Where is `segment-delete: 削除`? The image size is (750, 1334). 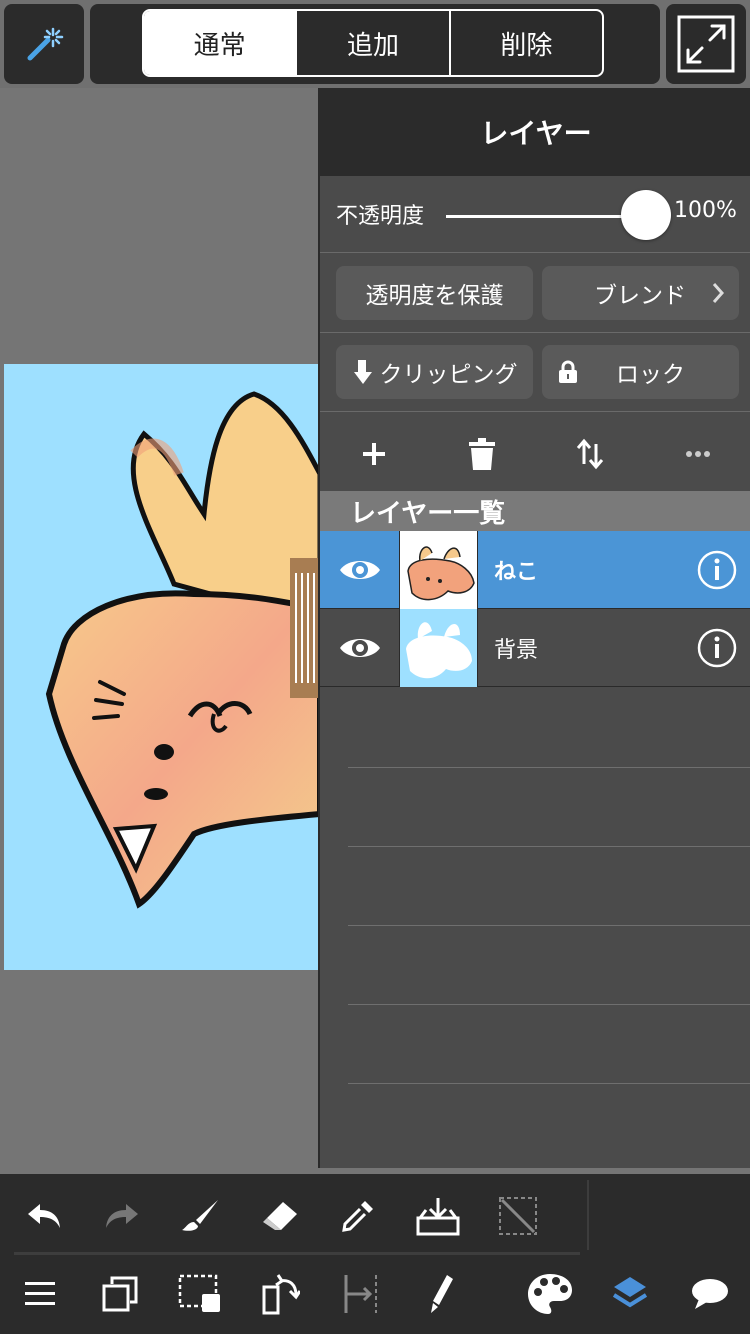
segment-delete: 削除 is located at coordinates (525, 43).